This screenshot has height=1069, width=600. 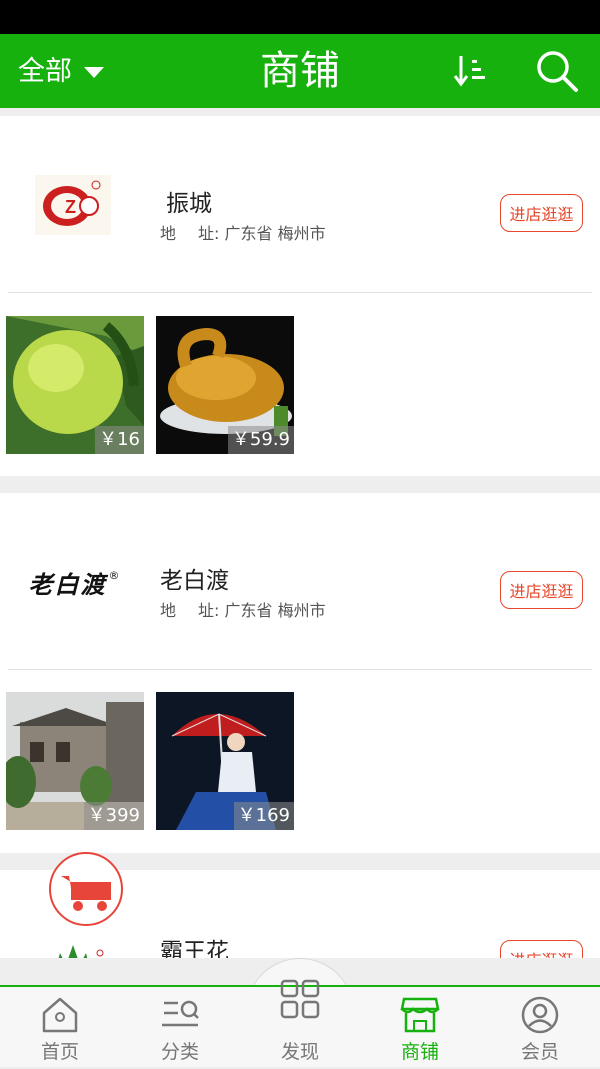 What do you see at coordinates (225, 761) in the screenshot?
I see `product-thumbnail: ￥169` at bounding box center [225, 761].